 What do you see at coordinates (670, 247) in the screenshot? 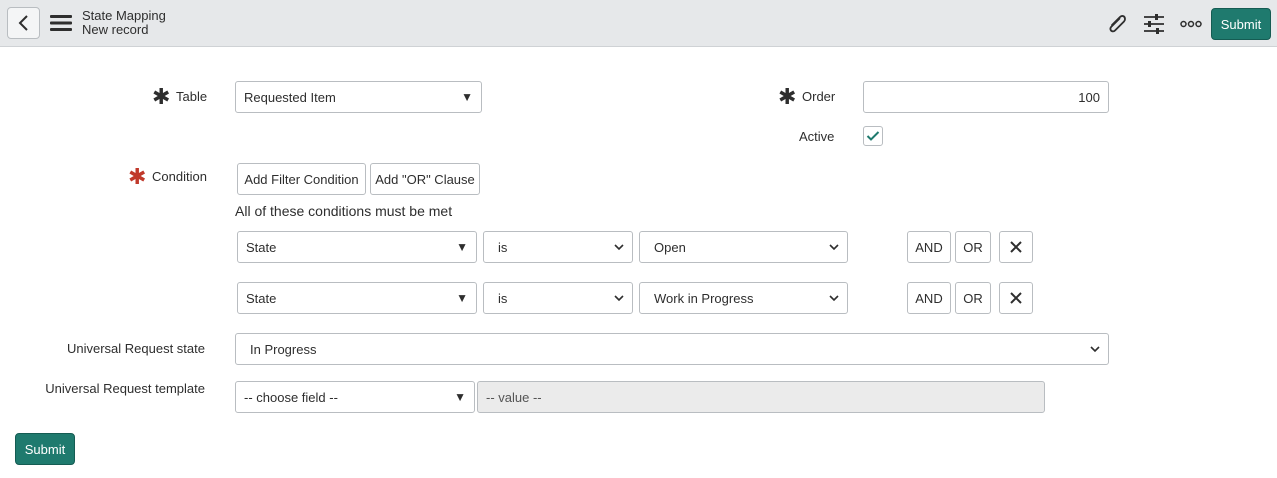
I see `condition-value: Open` at bounding box center [670, 247].